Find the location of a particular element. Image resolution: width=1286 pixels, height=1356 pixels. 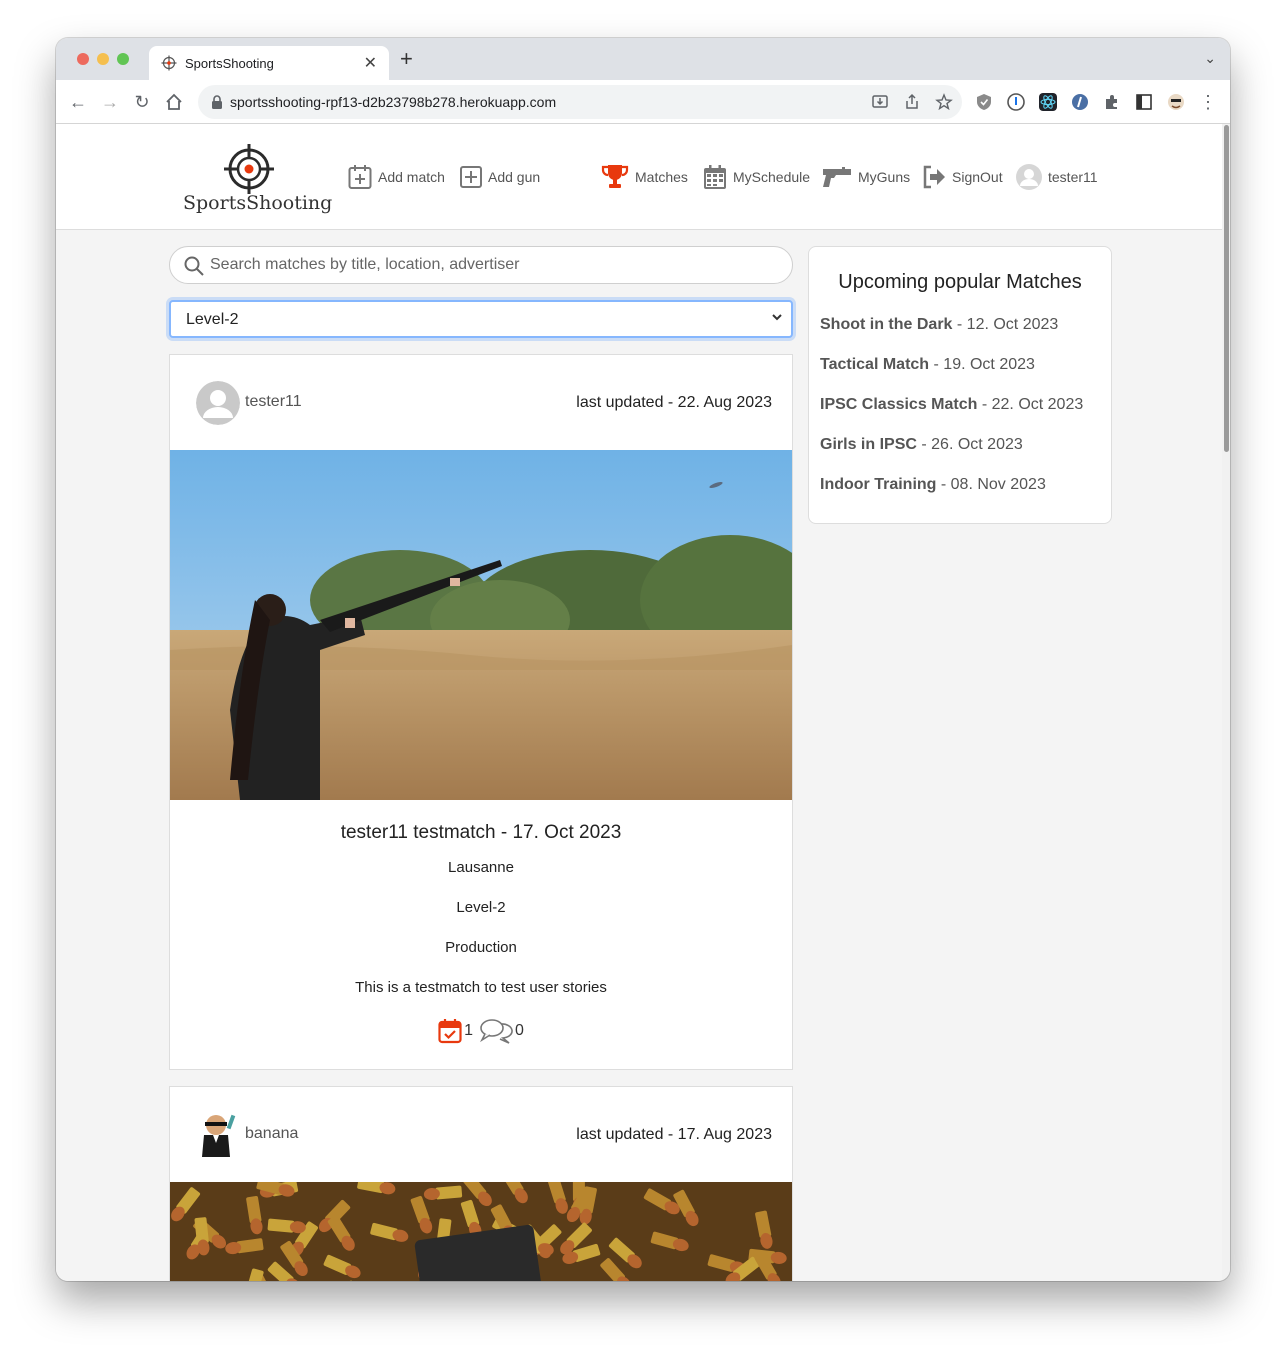

ammunition-photo is located at coordinates (481, 1231).